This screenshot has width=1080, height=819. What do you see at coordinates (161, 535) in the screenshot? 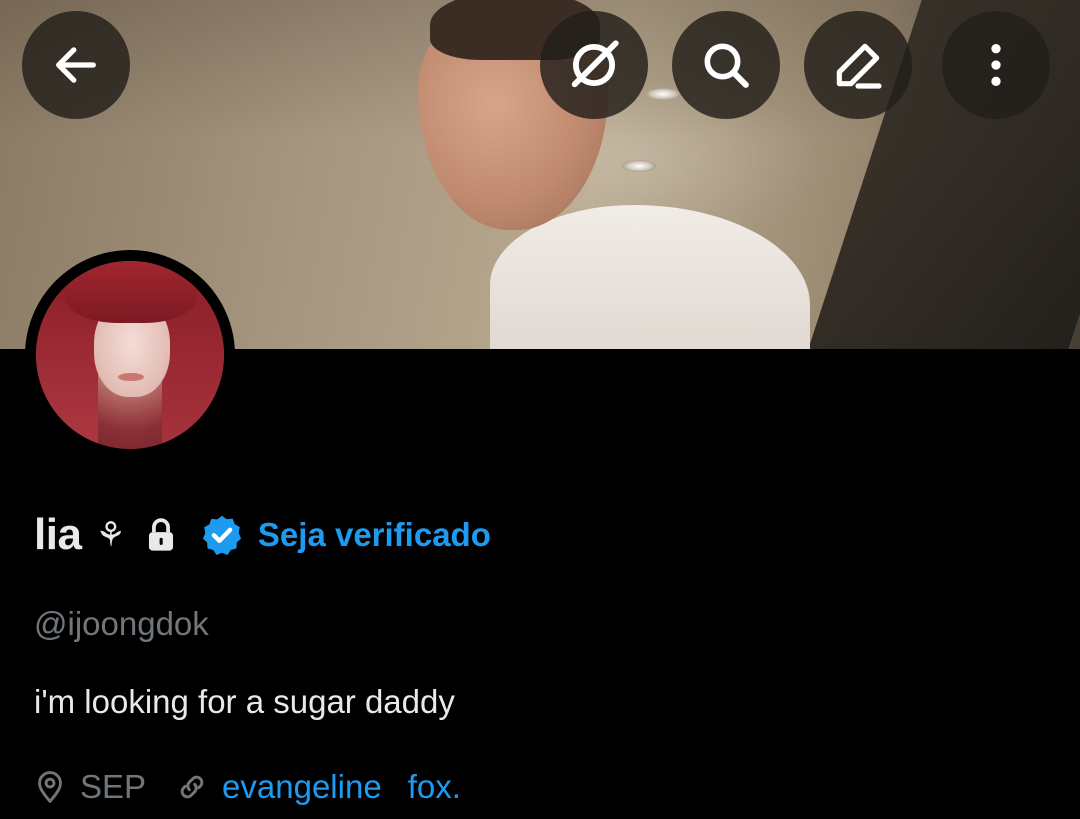
I see `lock-icon` at bounding box center [161, 535].